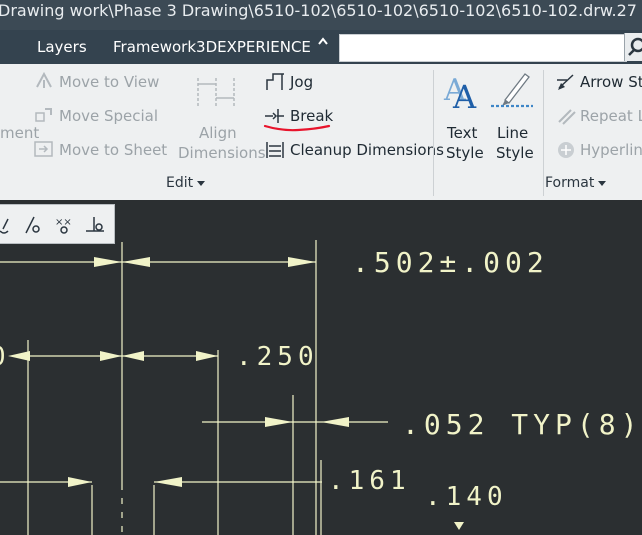 This screenshot has width=642, height=535. Describe the element at coordinates (216, 92) in the screenshot. I see `align-dimensions-icon` at that location.